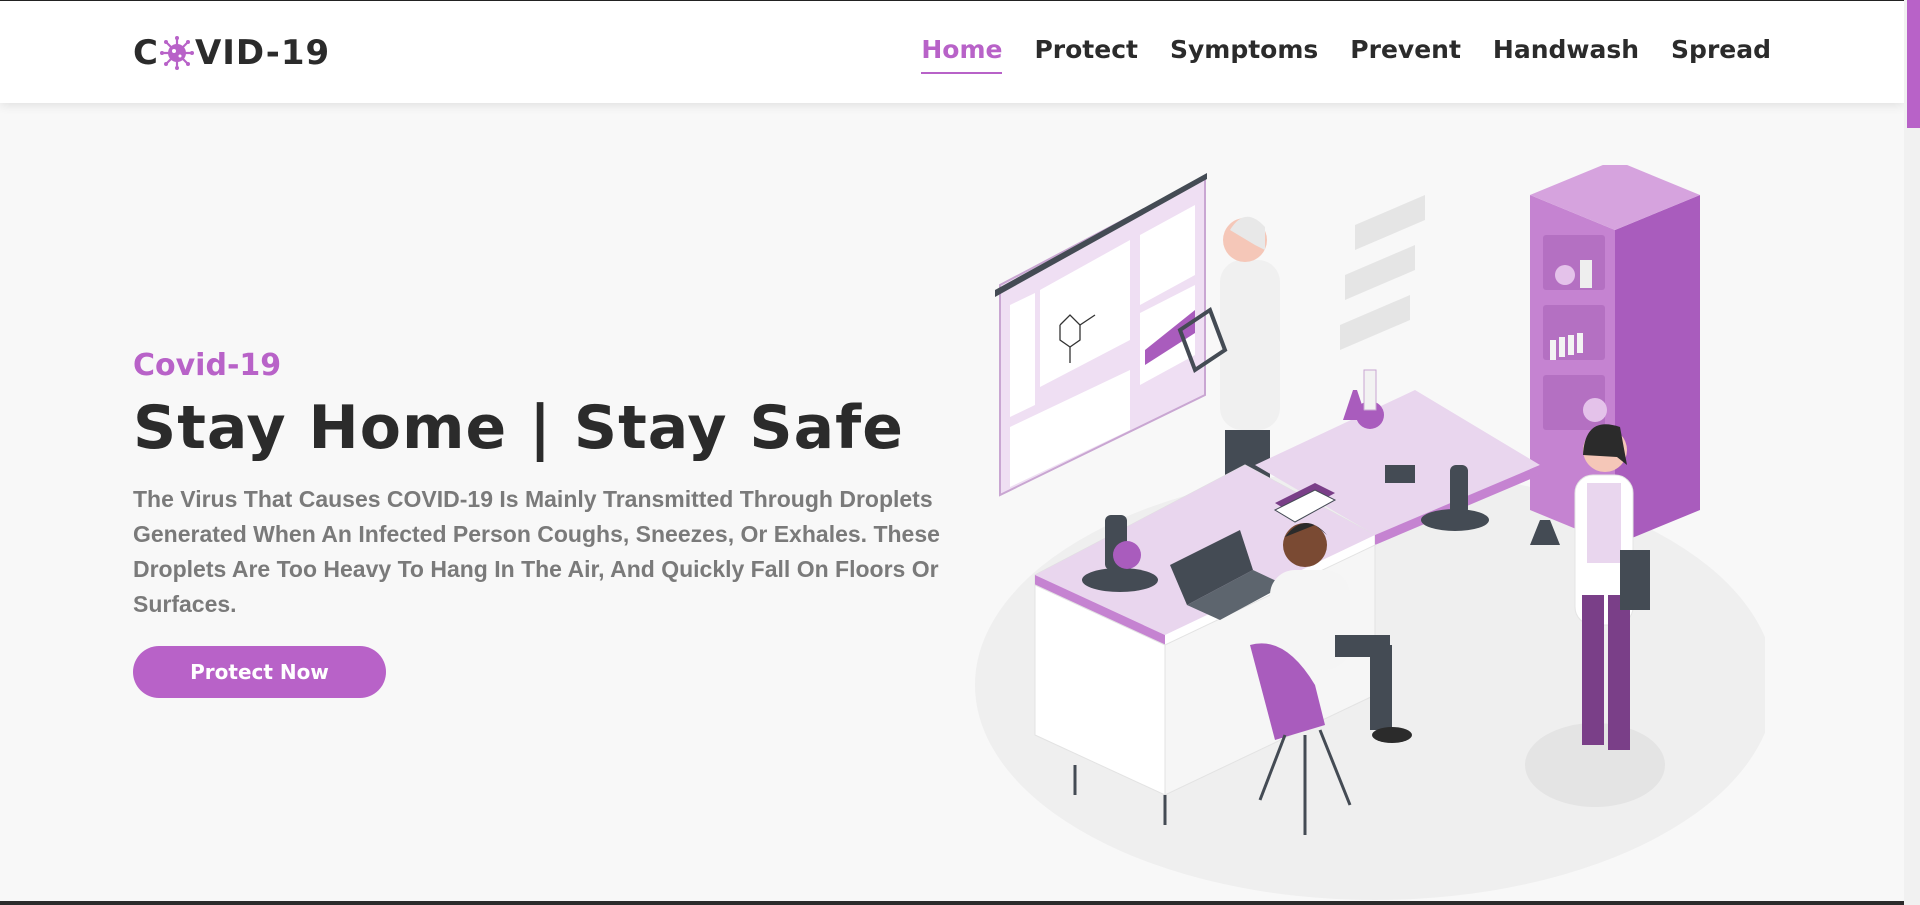 The image size is (1920, 905). Describe the element at coordinates (952, 903) in the screenshot. I see `page-bottom-edge` at that location.